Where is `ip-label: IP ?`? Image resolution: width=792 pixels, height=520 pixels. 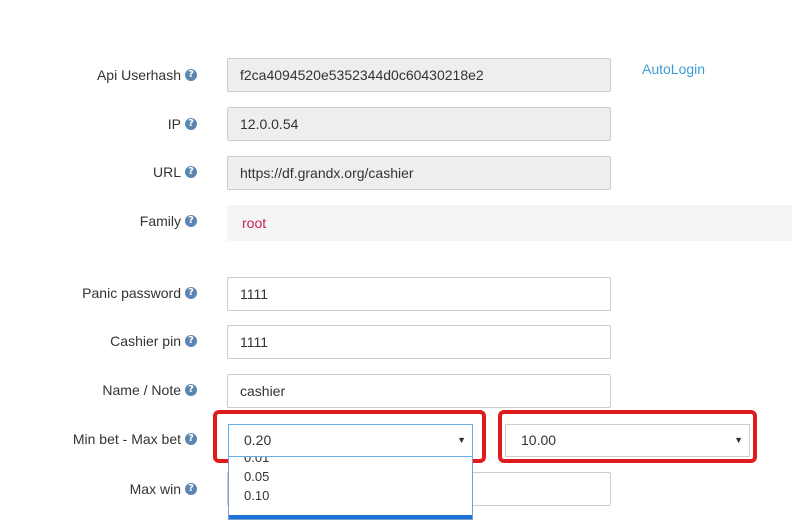
ip-label: IP ? is located at coordinates (182, 124).